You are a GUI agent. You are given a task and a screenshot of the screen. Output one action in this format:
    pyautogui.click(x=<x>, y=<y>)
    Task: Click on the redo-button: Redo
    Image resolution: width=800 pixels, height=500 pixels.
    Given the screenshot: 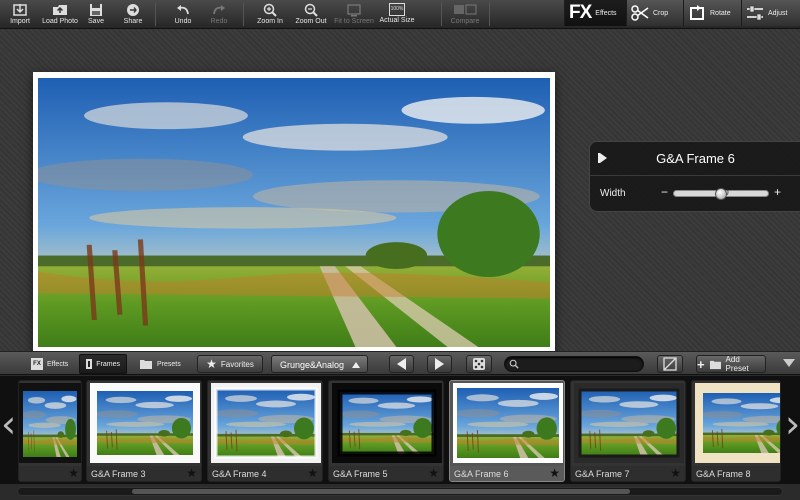 What is the action you would take?
    pyautogui.click(x=219, y=14)
    